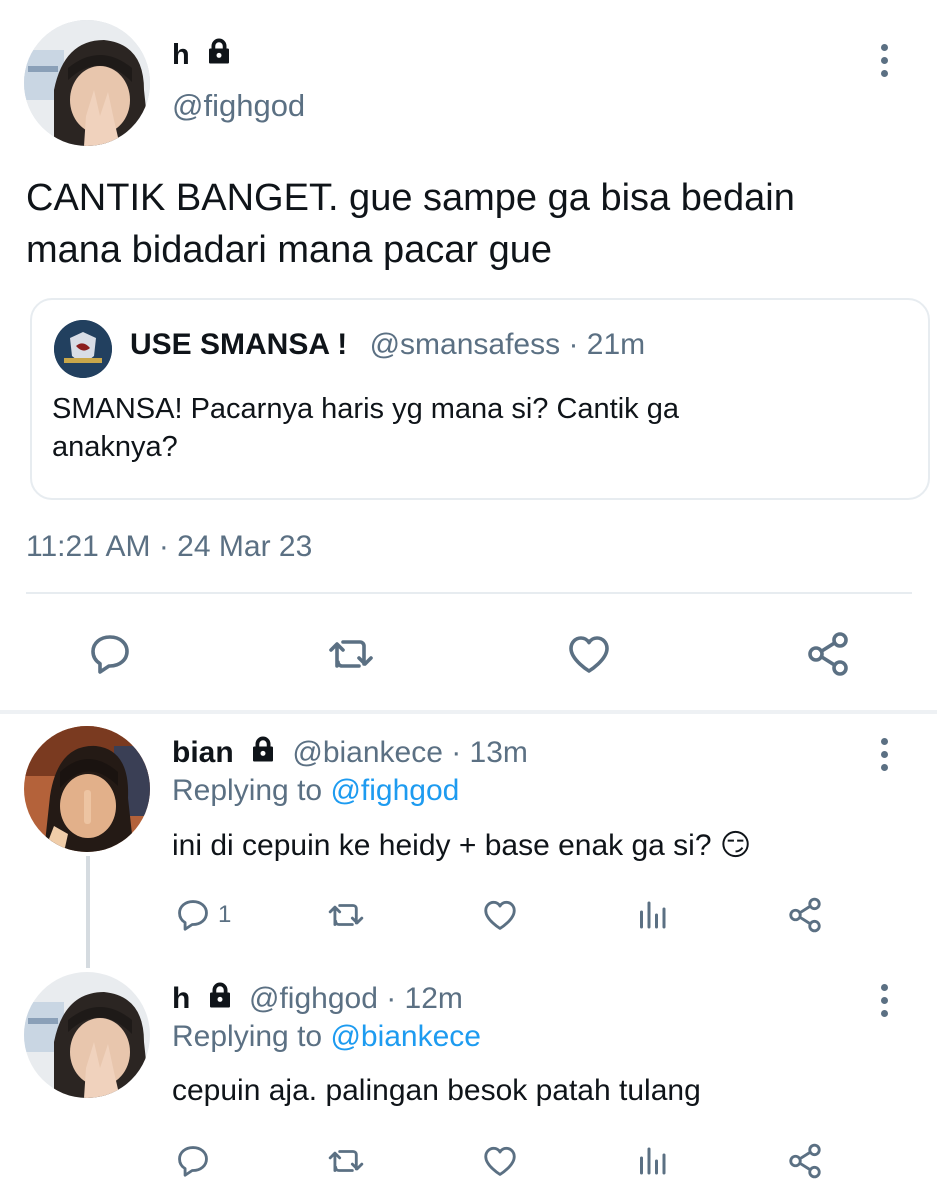  Describe the element at coordinates (410, 198) in the screenshot. I see `tweet-text-line: CANTIK BANGET. gue sampe ga bisa bedain` at that location.